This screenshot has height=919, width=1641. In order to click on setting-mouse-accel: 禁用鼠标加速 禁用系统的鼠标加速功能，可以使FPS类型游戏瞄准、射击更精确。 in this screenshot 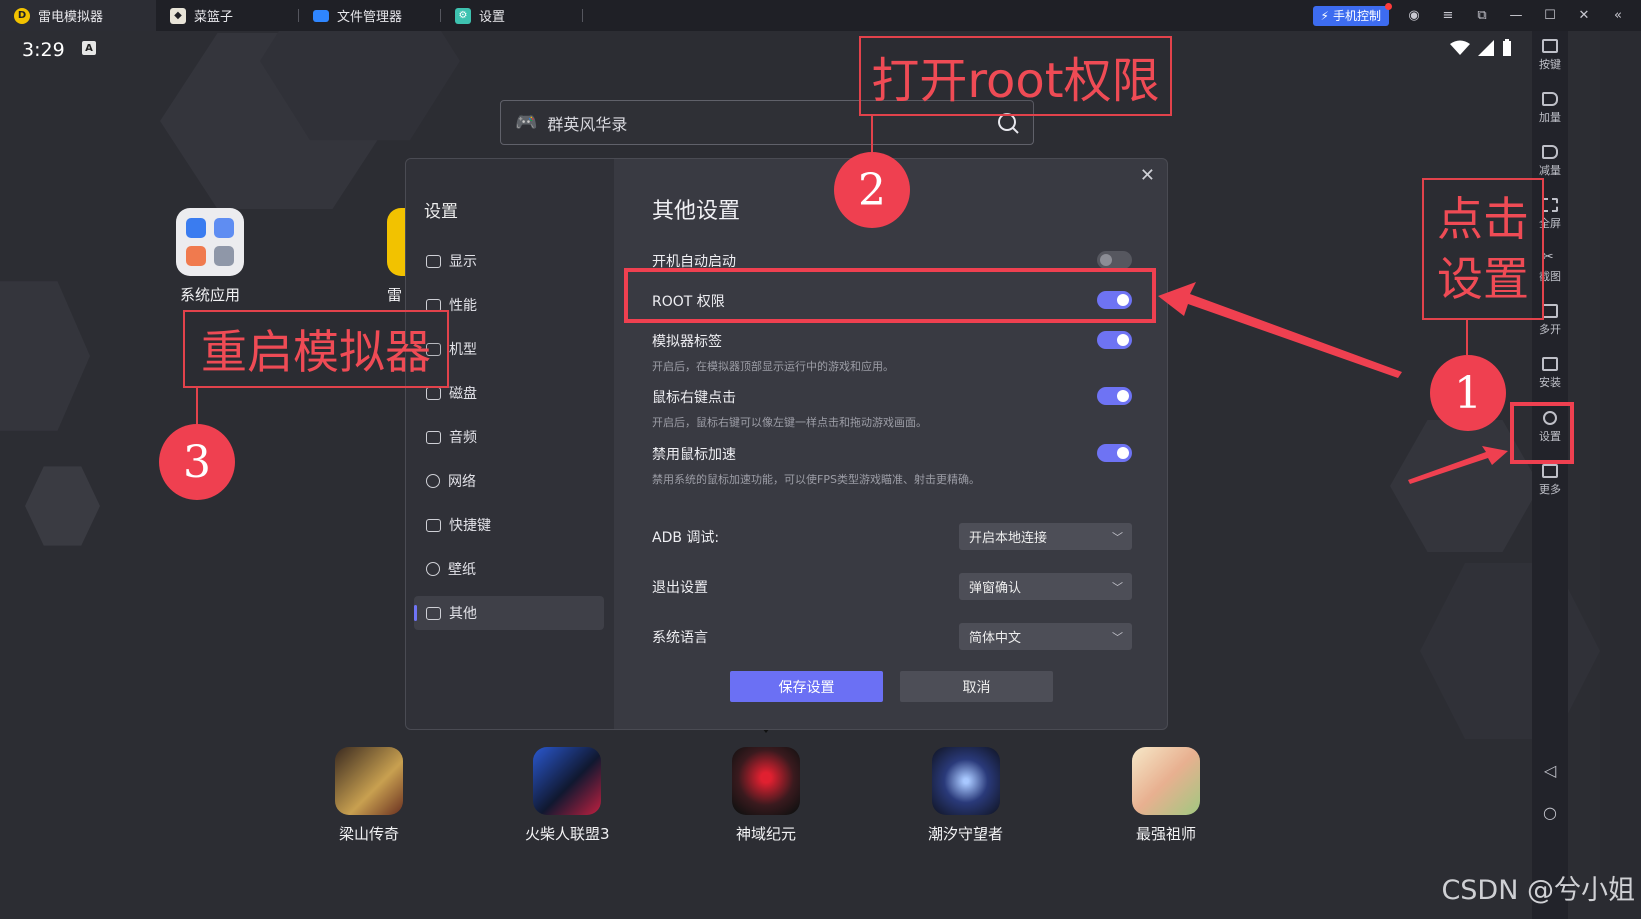, I will do `click(892, 465)`.